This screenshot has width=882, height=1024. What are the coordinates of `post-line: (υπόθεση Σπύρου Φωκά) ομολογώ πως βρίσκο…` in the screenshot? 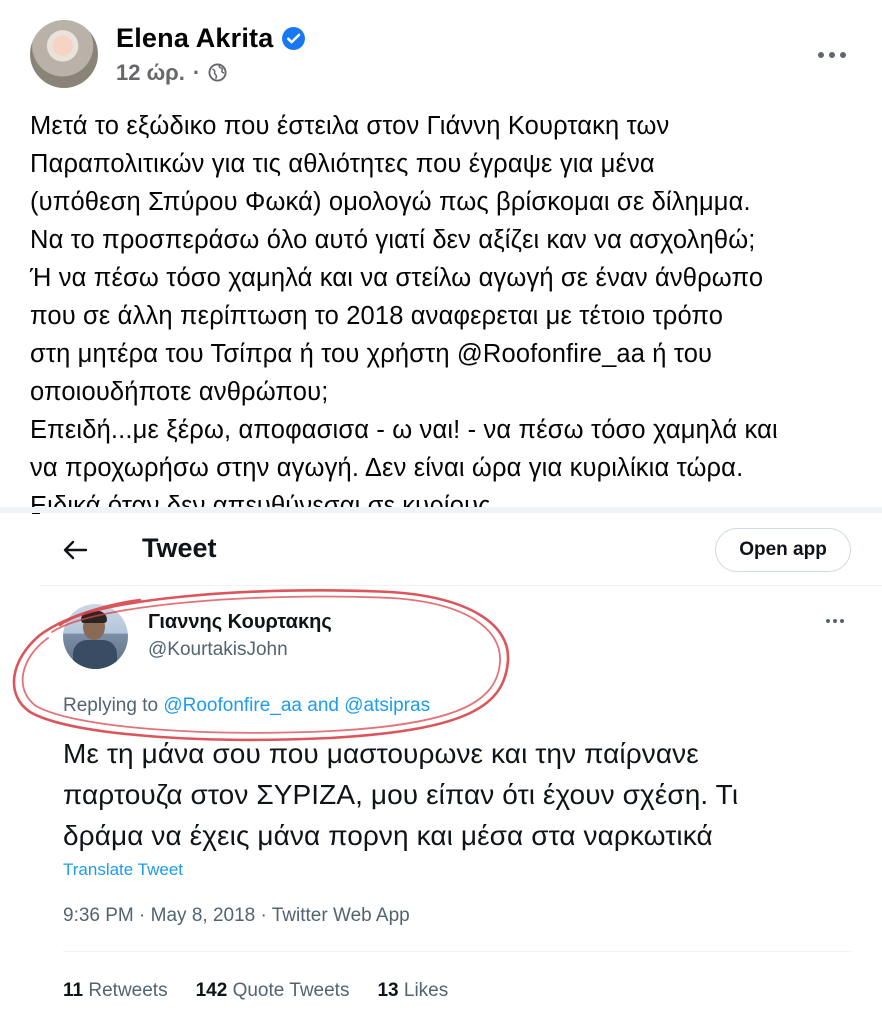 It's located at (390, 202).